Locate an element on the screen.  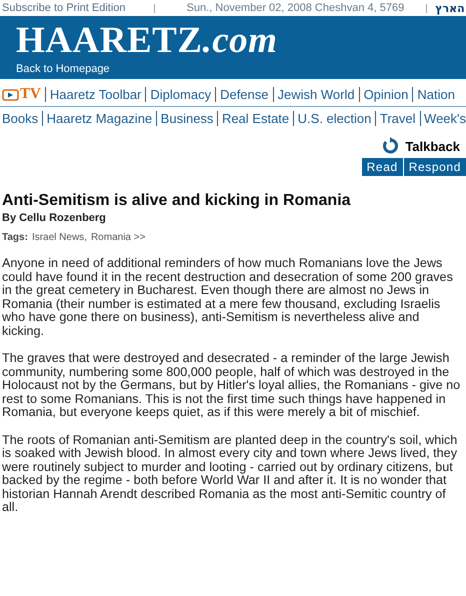
nav-link: Diplomacy is located at coordinates (181, 94).